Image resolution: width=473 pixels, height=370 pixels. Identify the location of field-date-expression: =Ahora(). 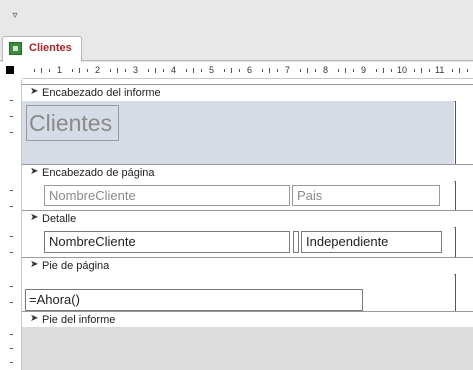
(194, 300).